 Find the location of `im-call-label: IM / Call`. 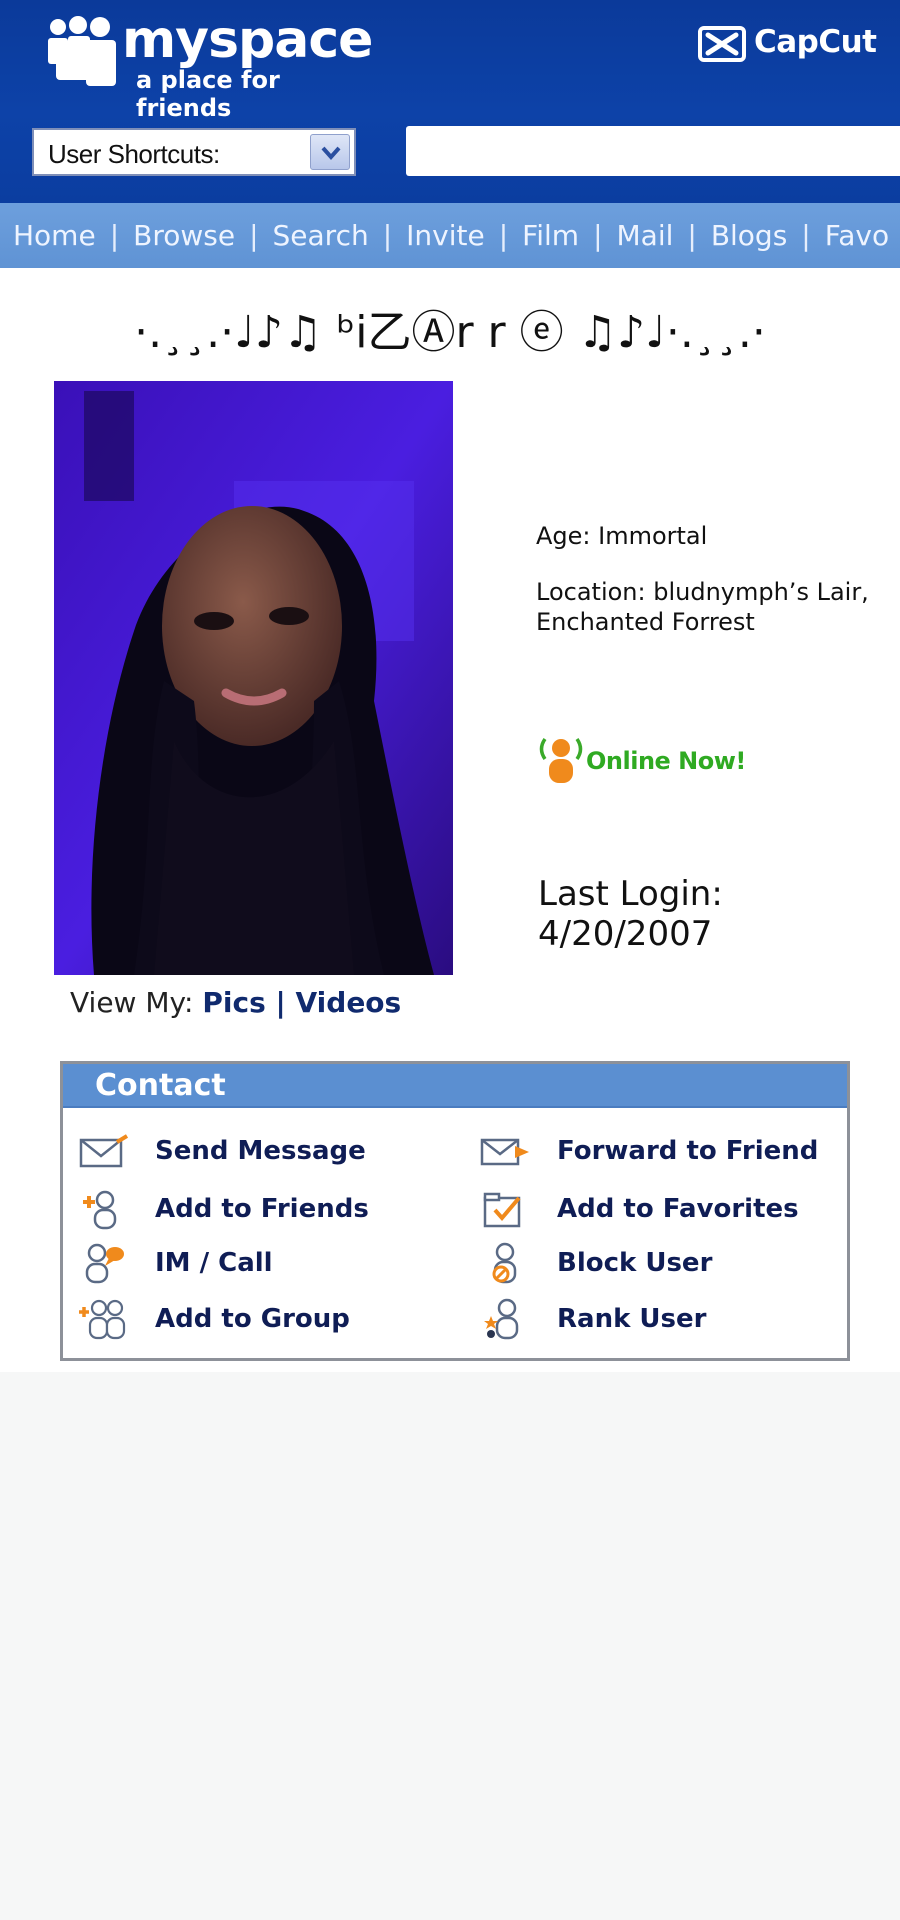

im-call-label: IM / Call is located at coordinates (214, 1263).